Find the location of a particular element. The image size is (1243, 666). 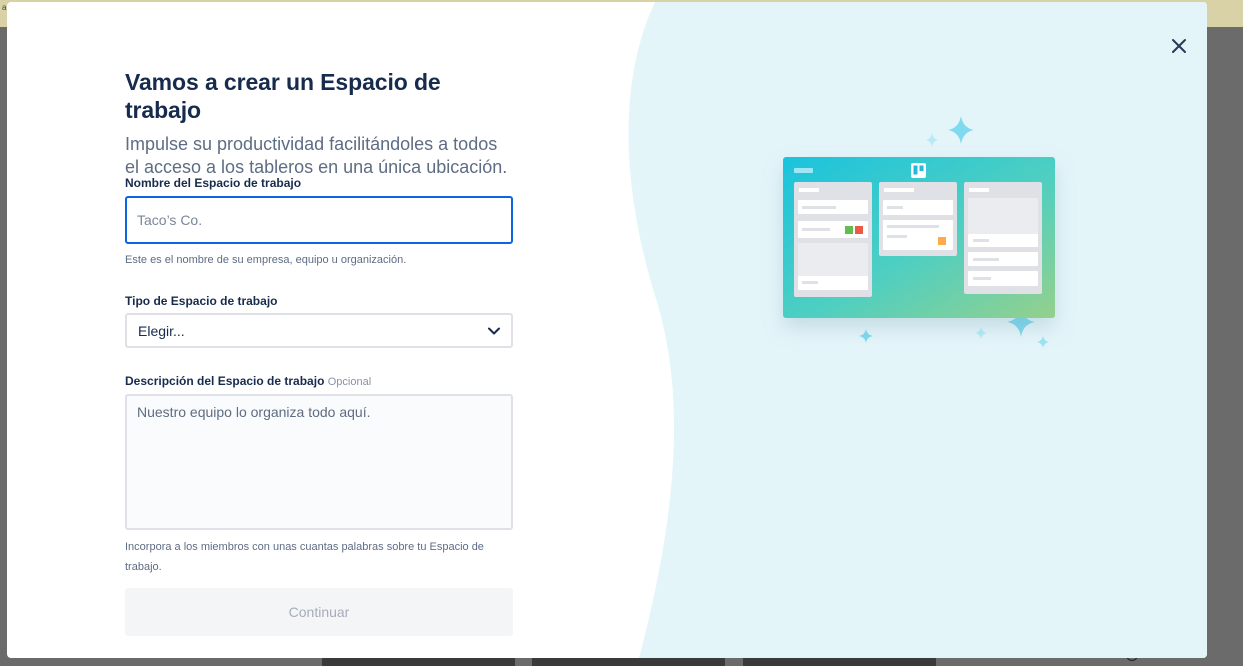

close-button is located at coordinates (1179, 46).